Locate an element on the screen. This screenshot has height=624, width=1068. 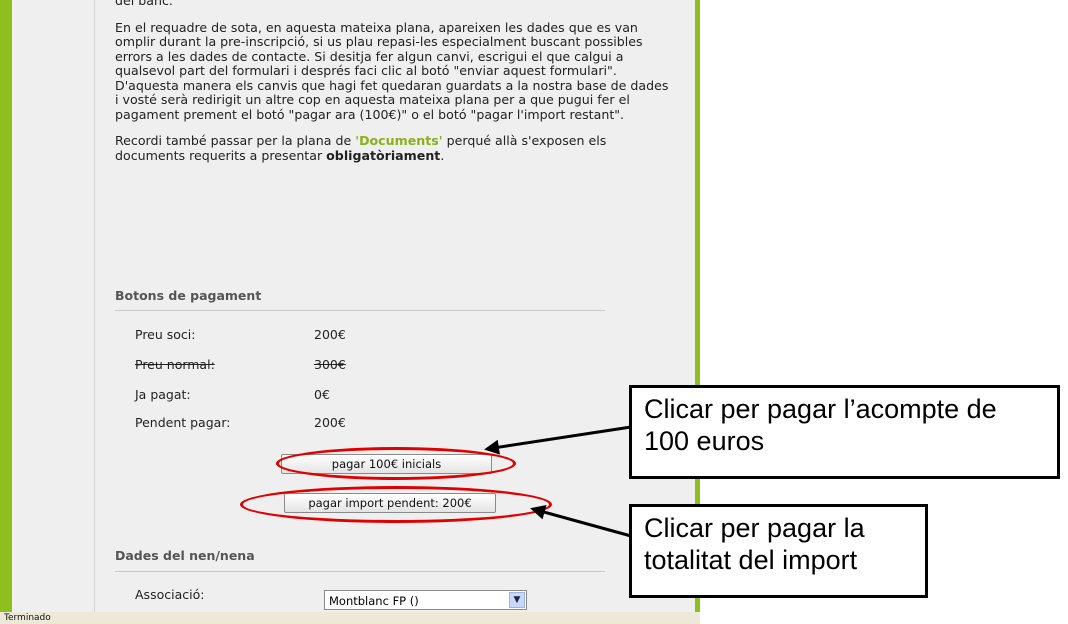
arrow-to-pending-button is located at coordinates (581, 521).